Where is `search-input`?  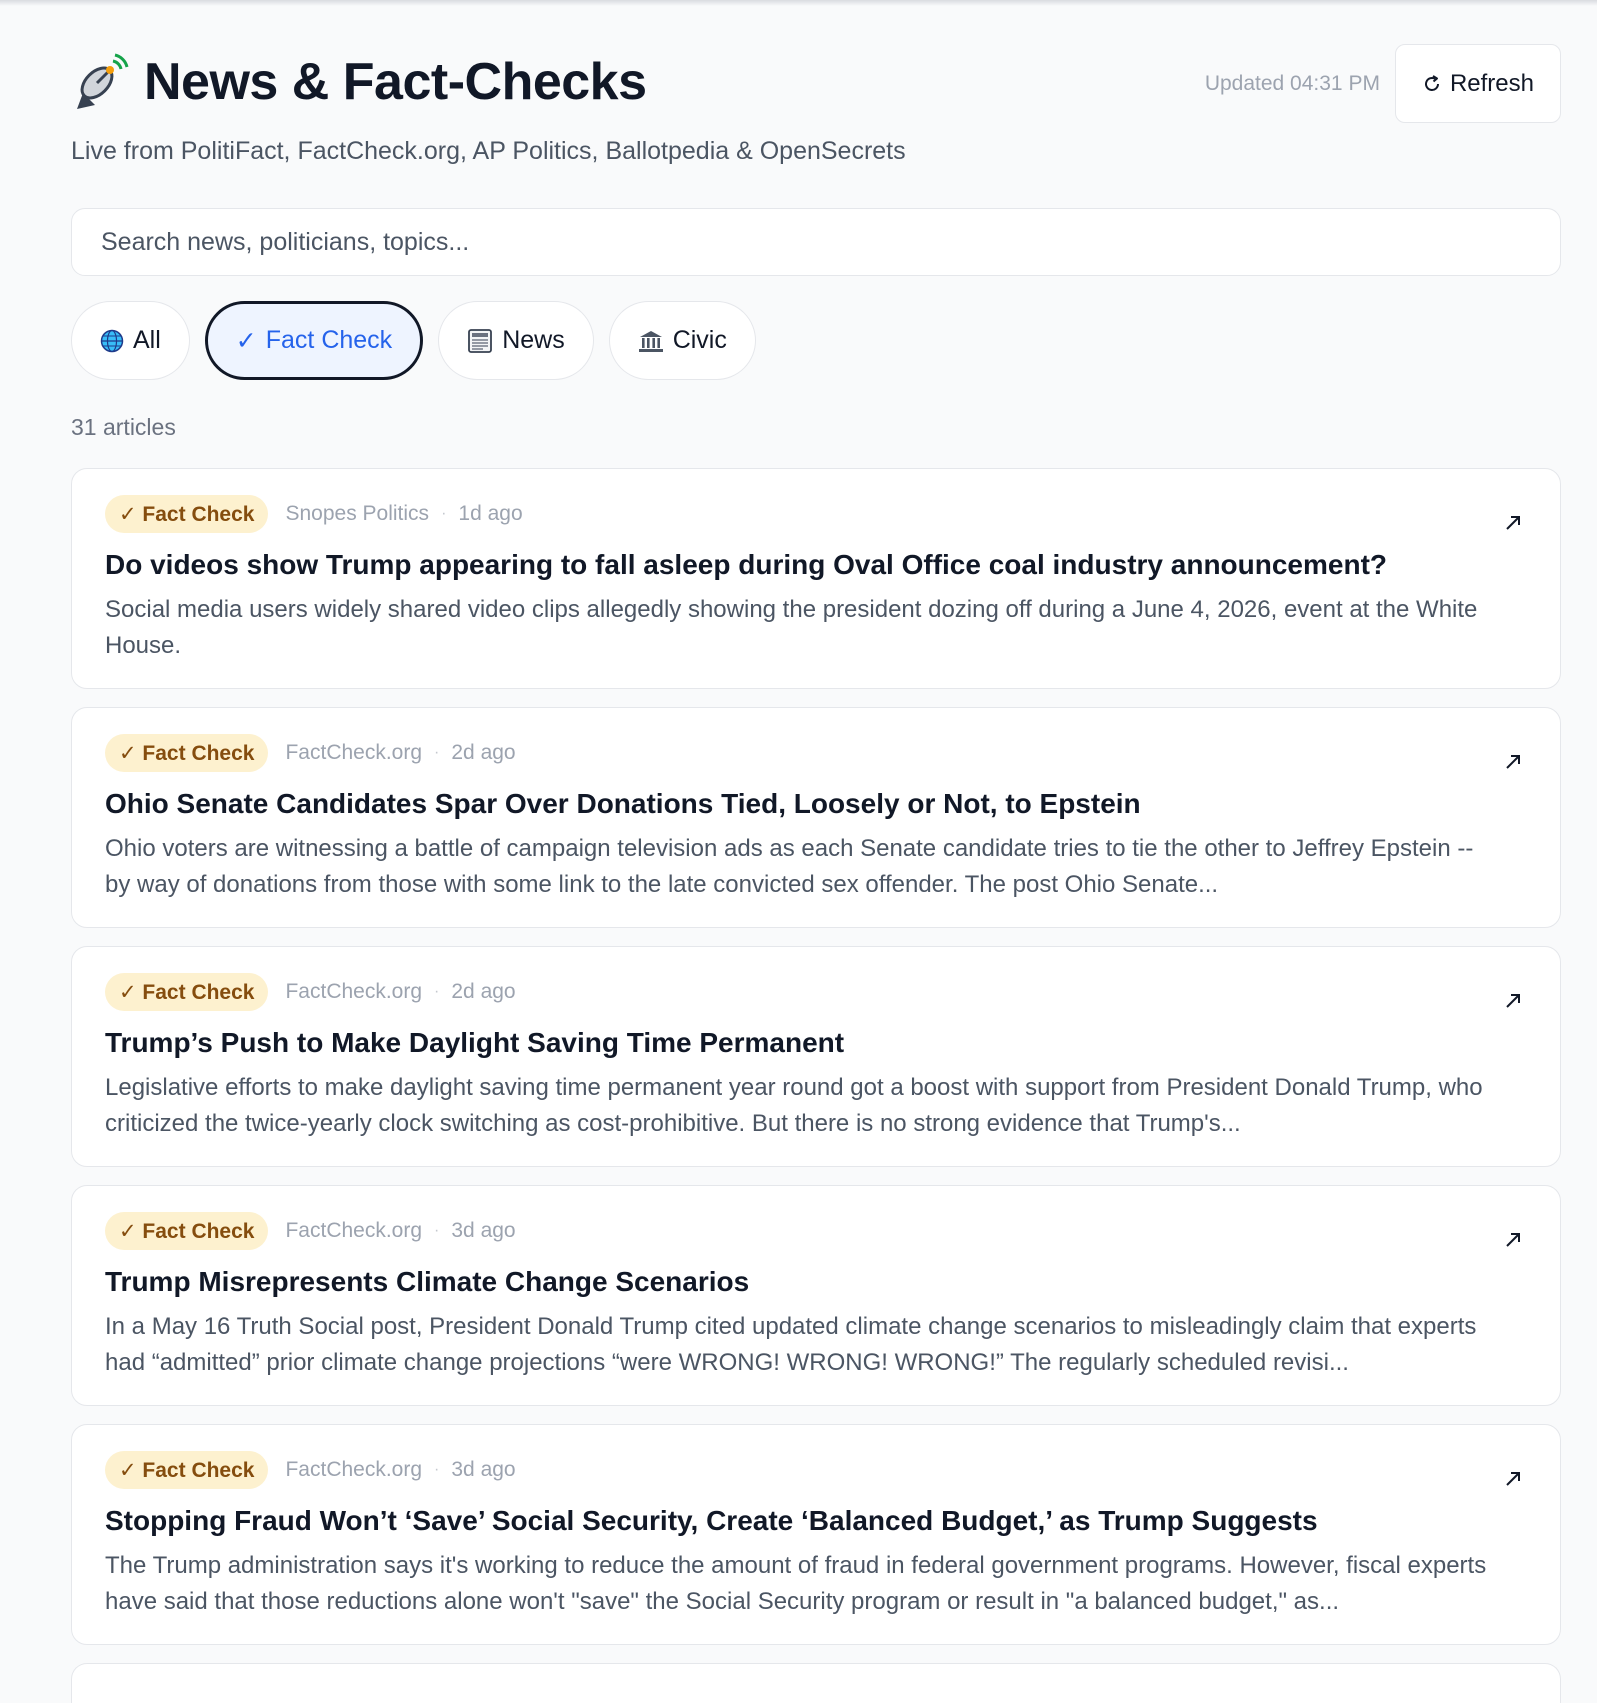
search-input is located at coordinates (816, 242).